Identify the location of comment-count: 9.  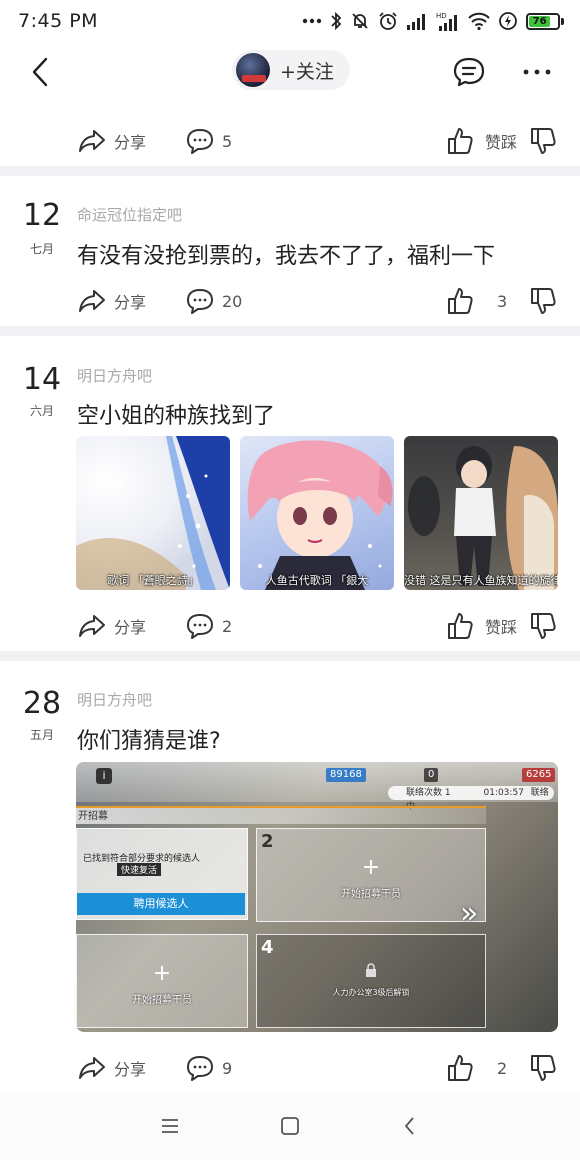
(227, 1068).